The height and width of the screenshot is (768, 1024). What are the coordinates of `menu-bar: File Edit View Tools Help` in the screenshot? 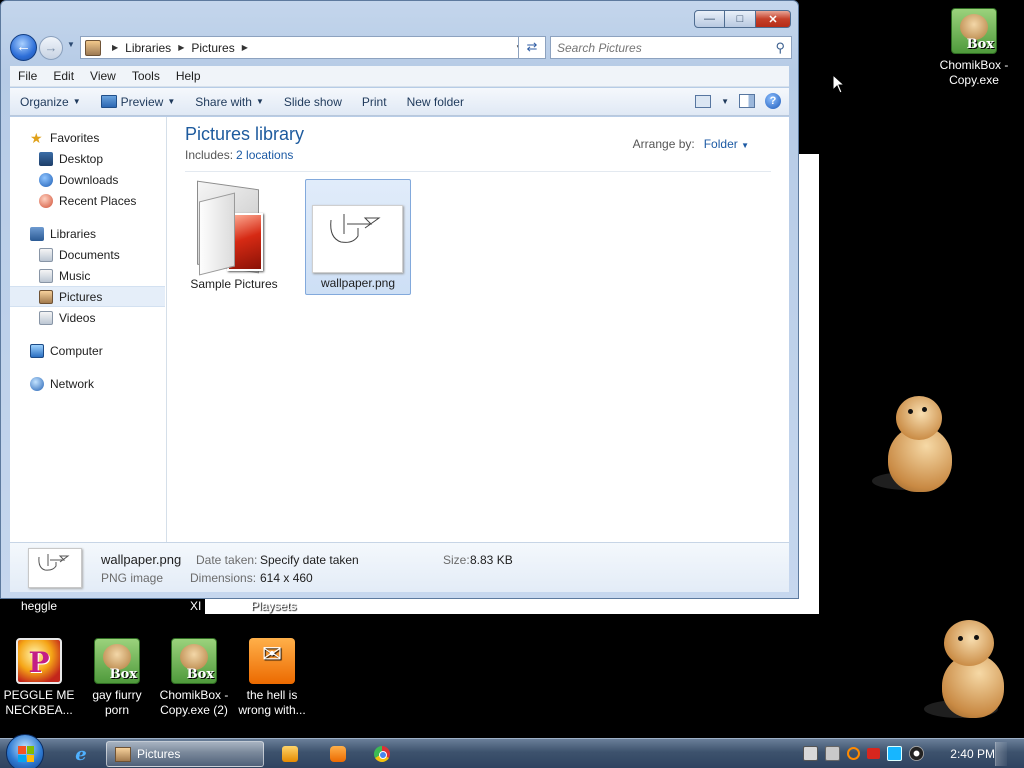 It's located at (399, 76).